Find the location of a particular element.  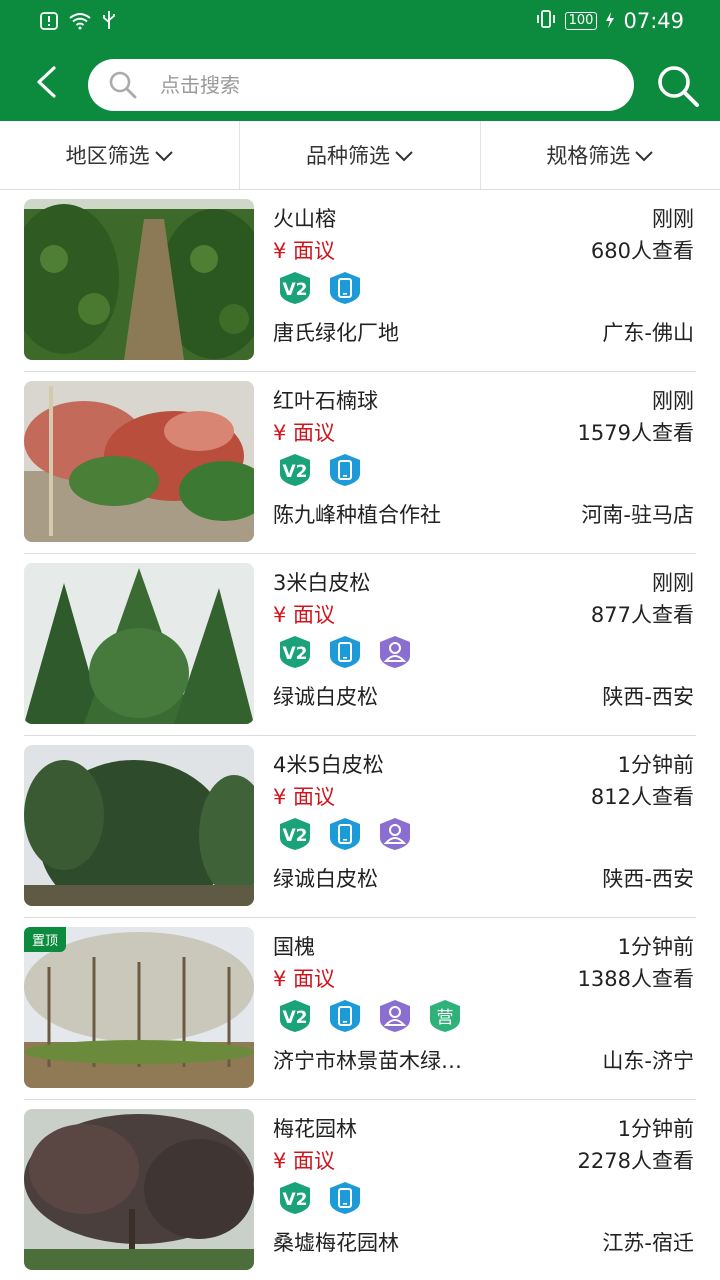

filter-variety: 品种筛选 is located at coordinates (360, 155).